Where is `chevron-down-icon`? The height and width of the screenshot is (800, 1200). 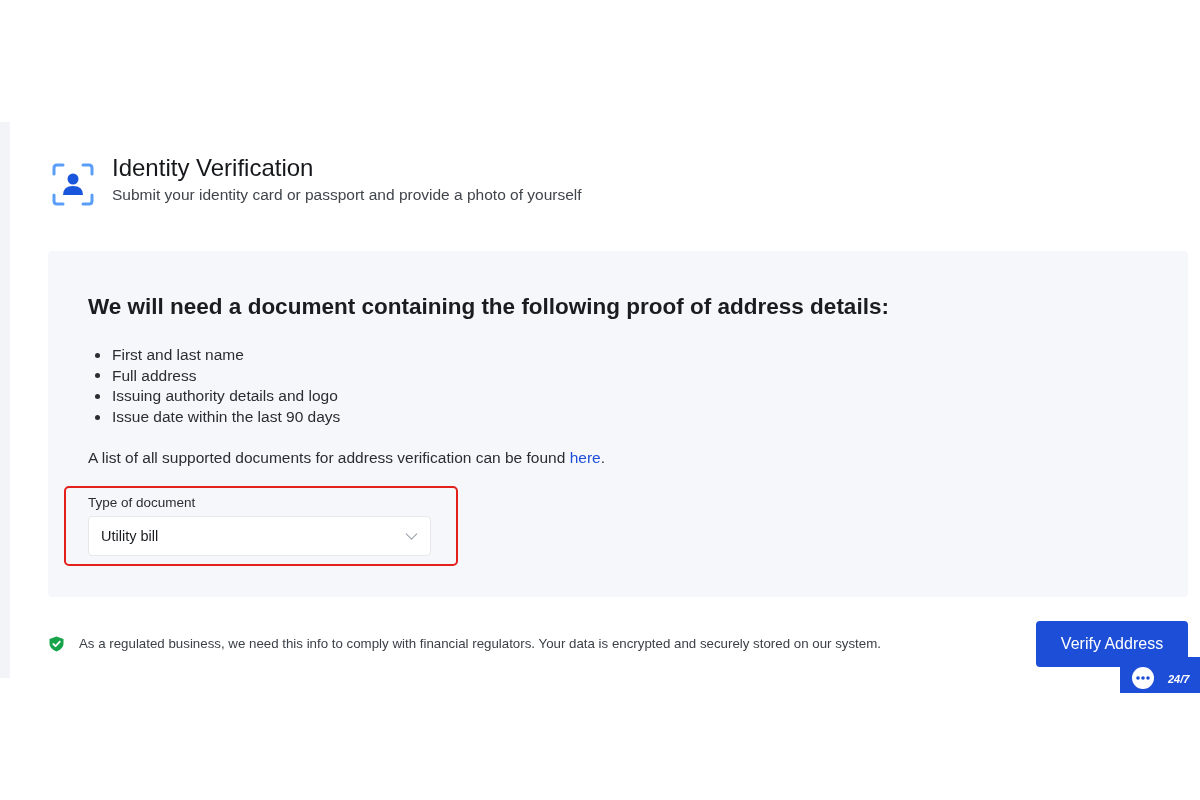 chevron-down-icon is located at coordinates (411, 536).